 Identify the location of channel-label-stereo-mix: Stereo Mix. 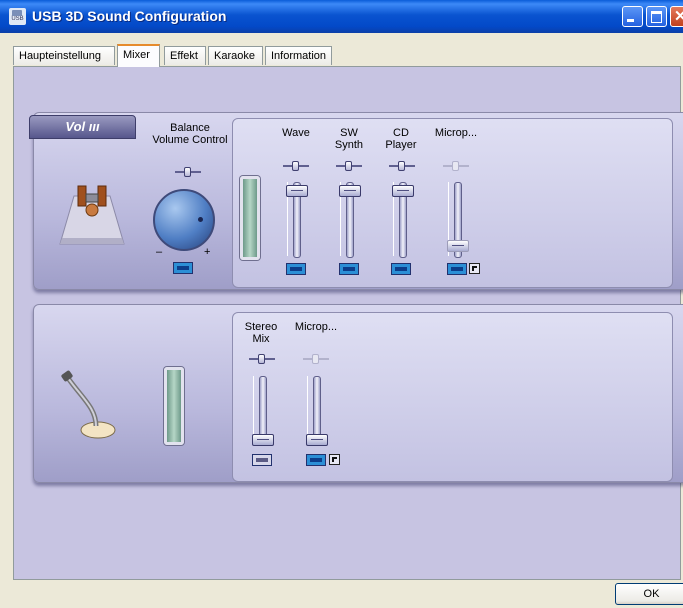
(261, 333).